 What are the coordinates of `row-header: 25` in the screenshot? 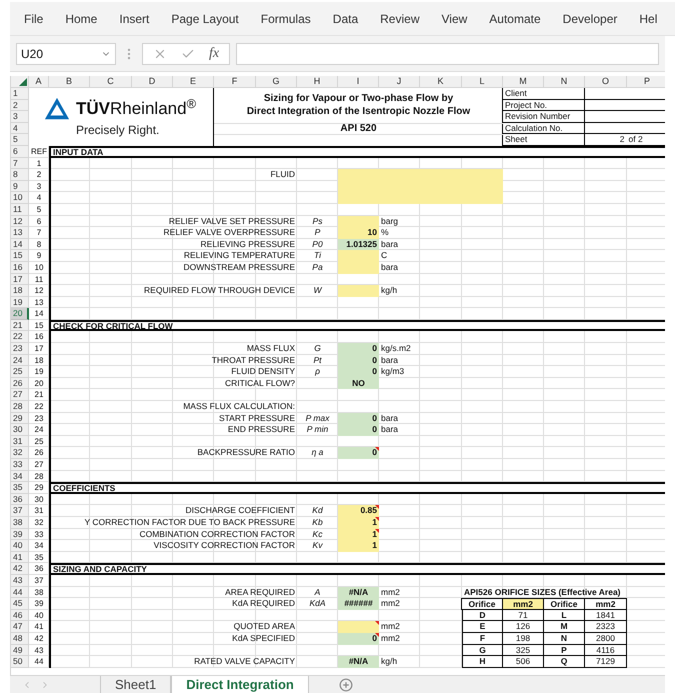 It's located at (20, 372).